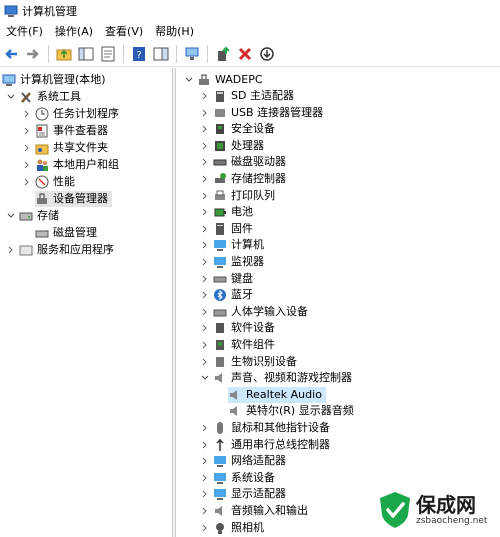 Image resolution: width=500 pixels, height=537 pixels. I want to click on device-category: 网络适配器, so click(243, 461).